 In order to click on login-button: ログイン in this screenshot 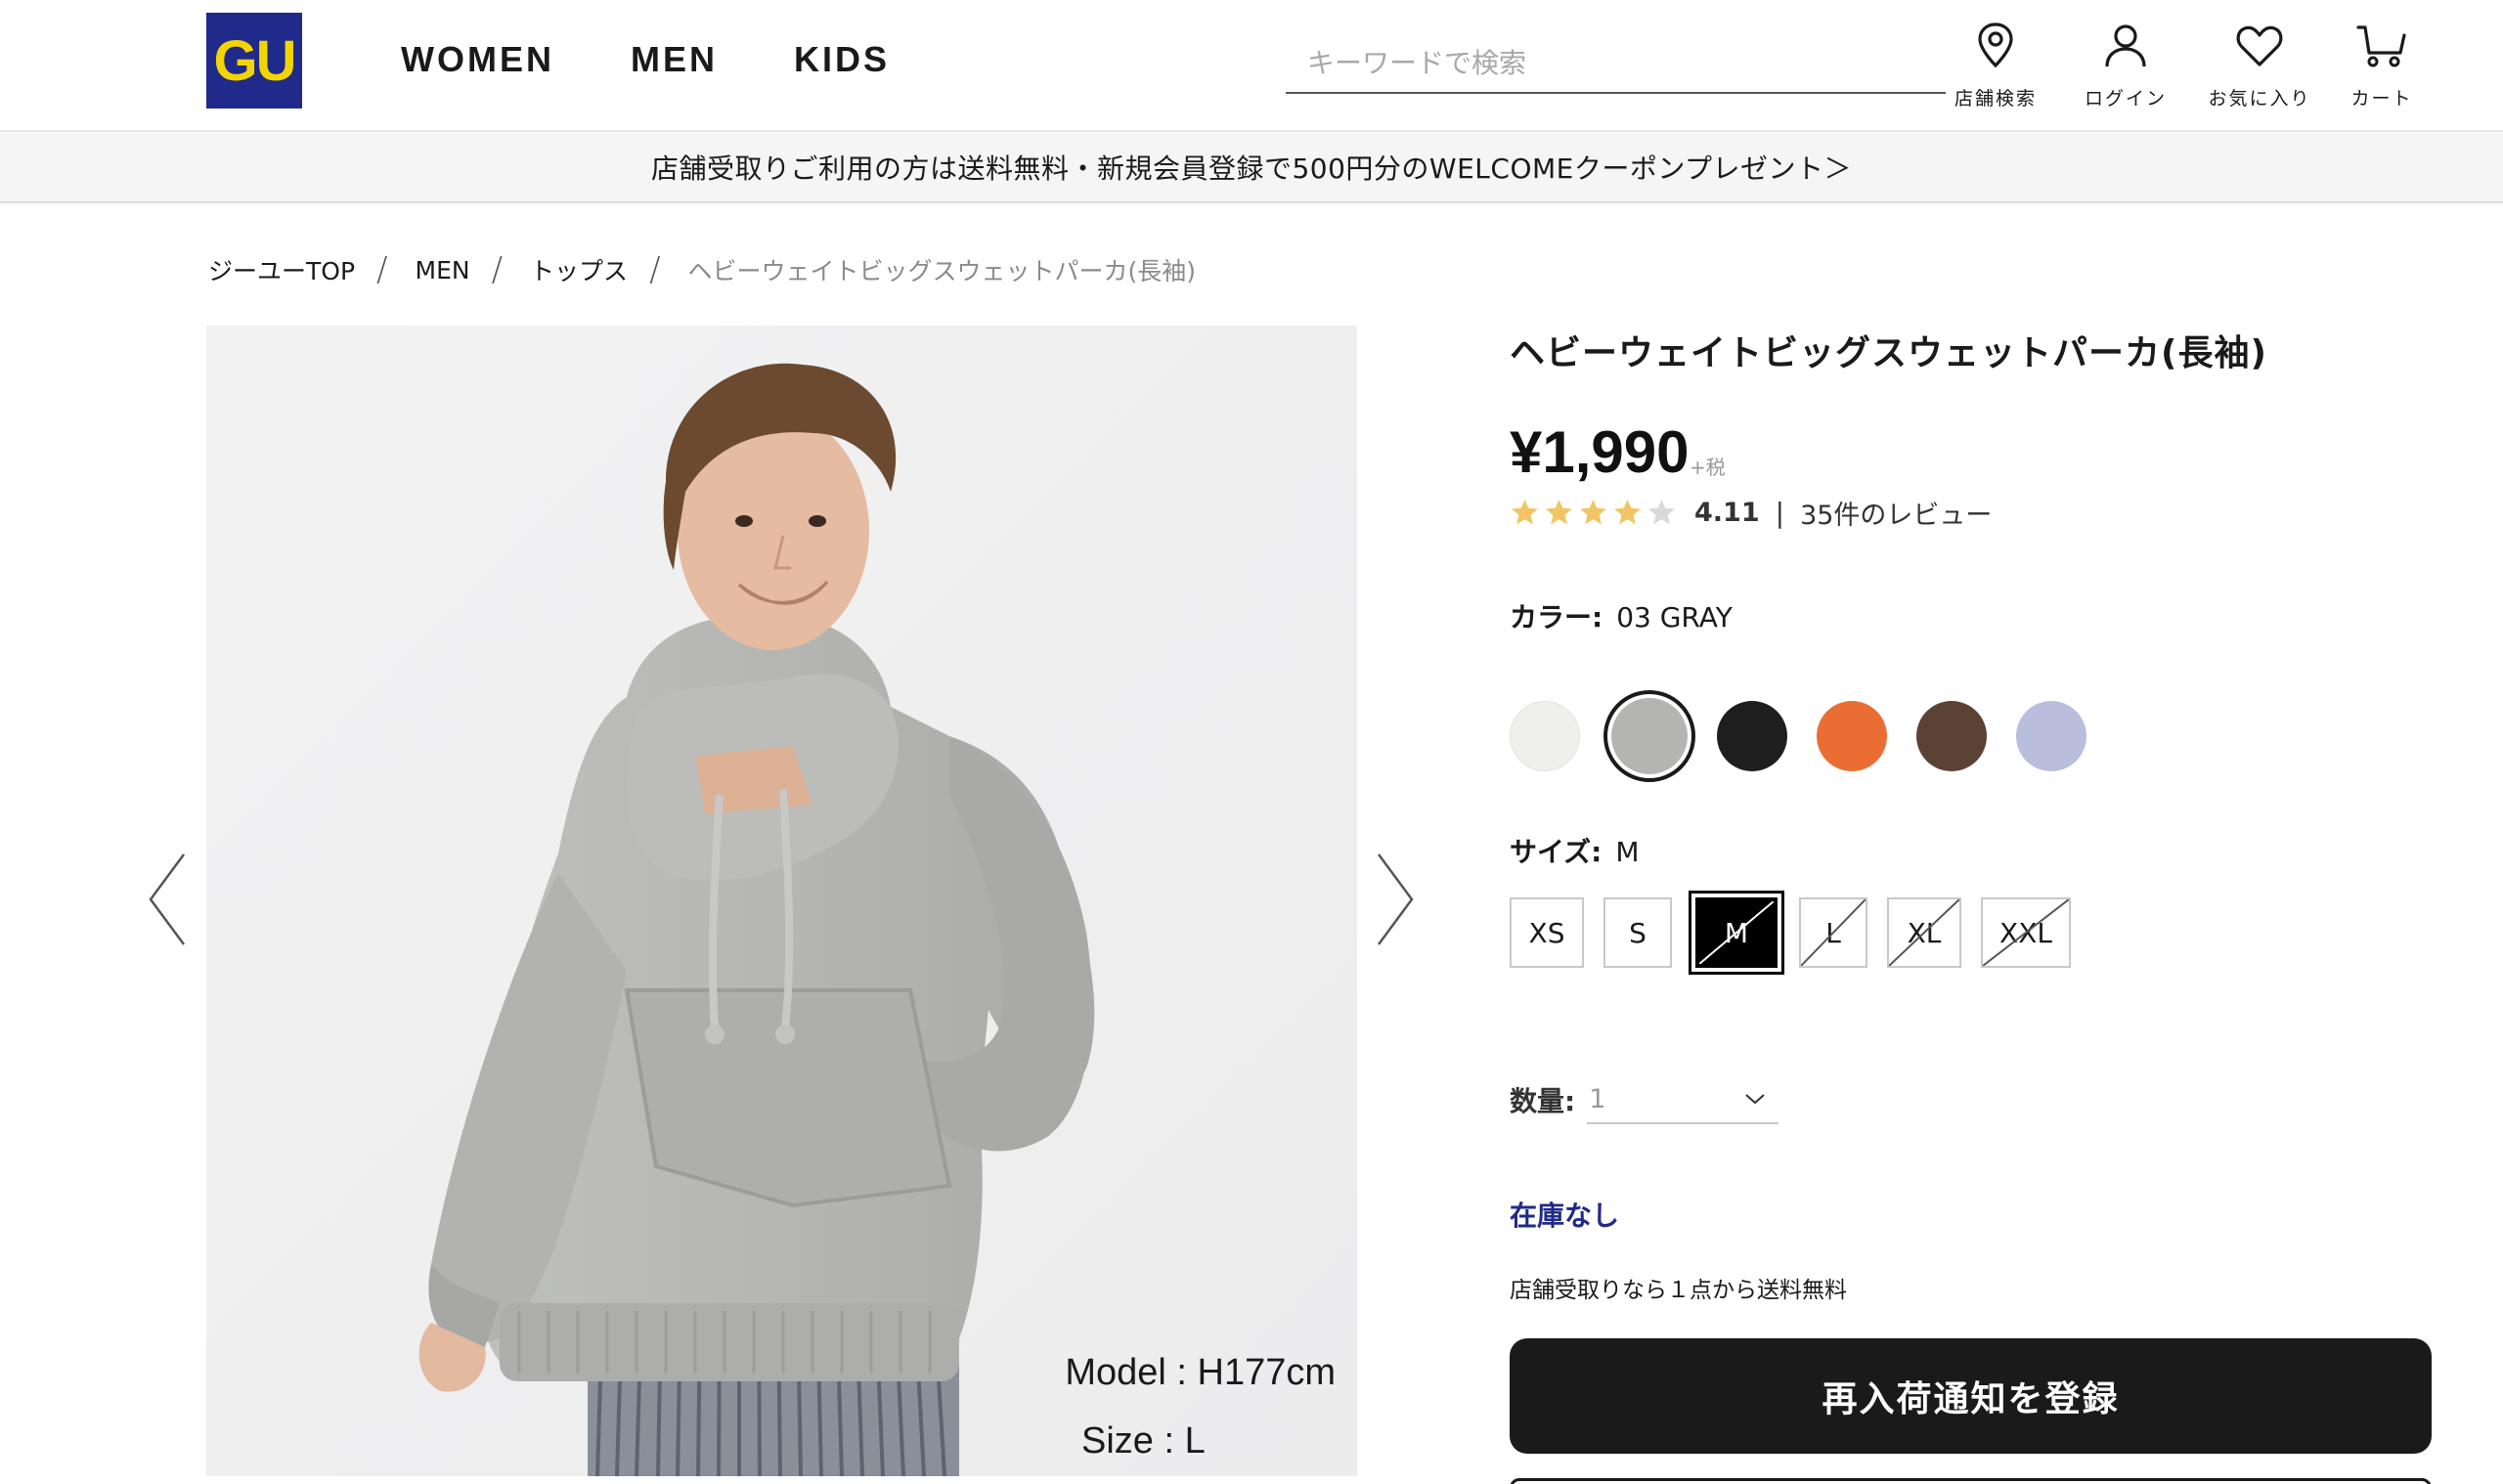, I will do `click(2126, 65)`.